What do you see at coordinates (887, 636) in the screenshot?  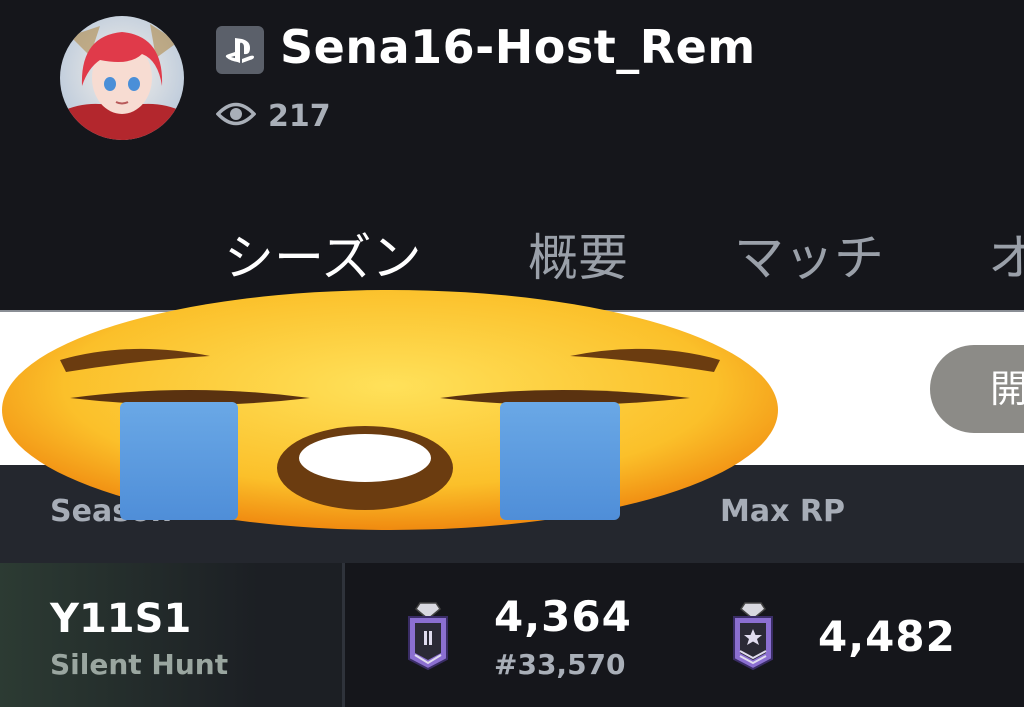 I see `max-rank-points: 4,482` at bounding box center [887, 636].